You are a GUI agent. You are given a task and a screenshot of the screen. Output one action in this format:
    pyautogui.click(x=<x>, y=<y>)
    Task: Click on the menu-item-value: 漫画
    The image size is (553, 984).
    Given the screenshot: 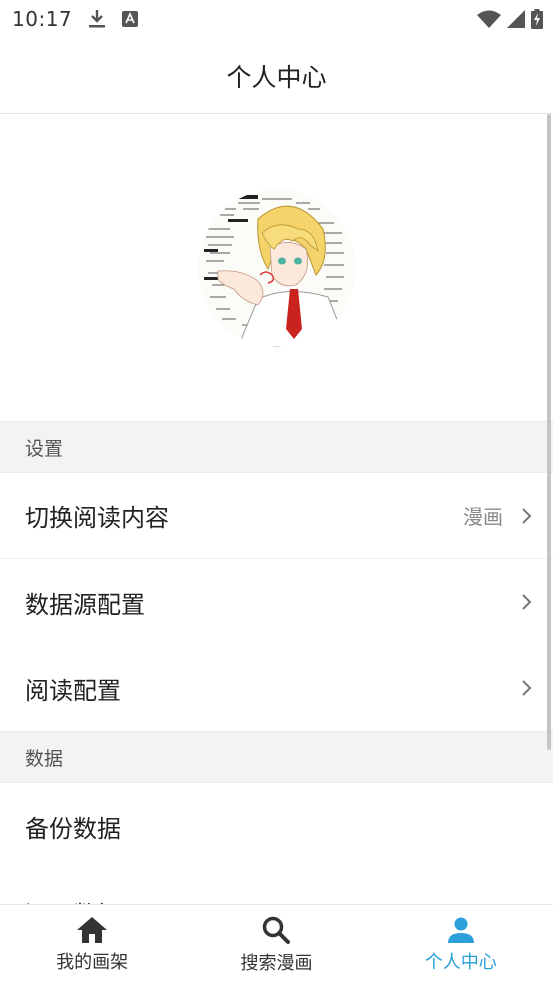 What is the action you would take?
    pyautogui.click(x=483, y=517)
    